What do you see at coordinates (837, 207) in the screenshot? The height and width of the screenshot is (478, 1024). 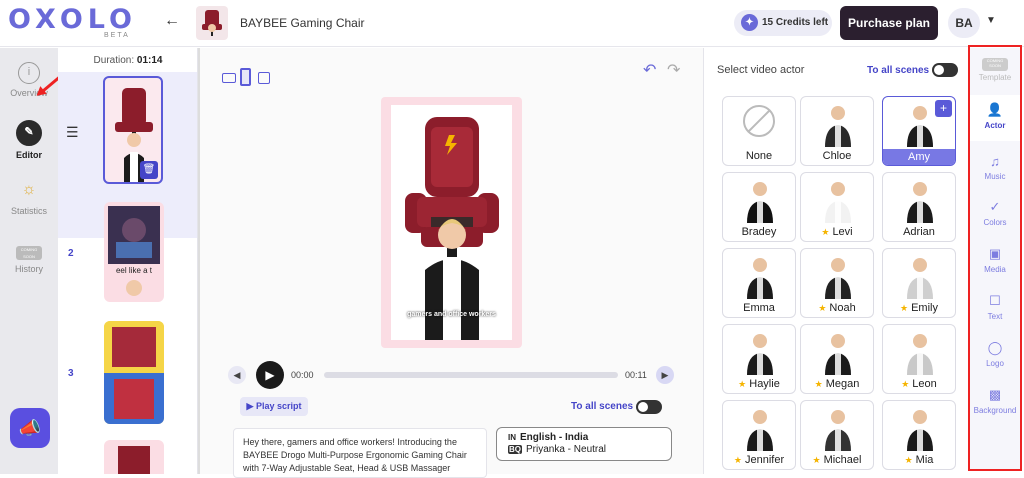 I see `actor-card-levi: ★ Levi` at bounding box center [837, 207].